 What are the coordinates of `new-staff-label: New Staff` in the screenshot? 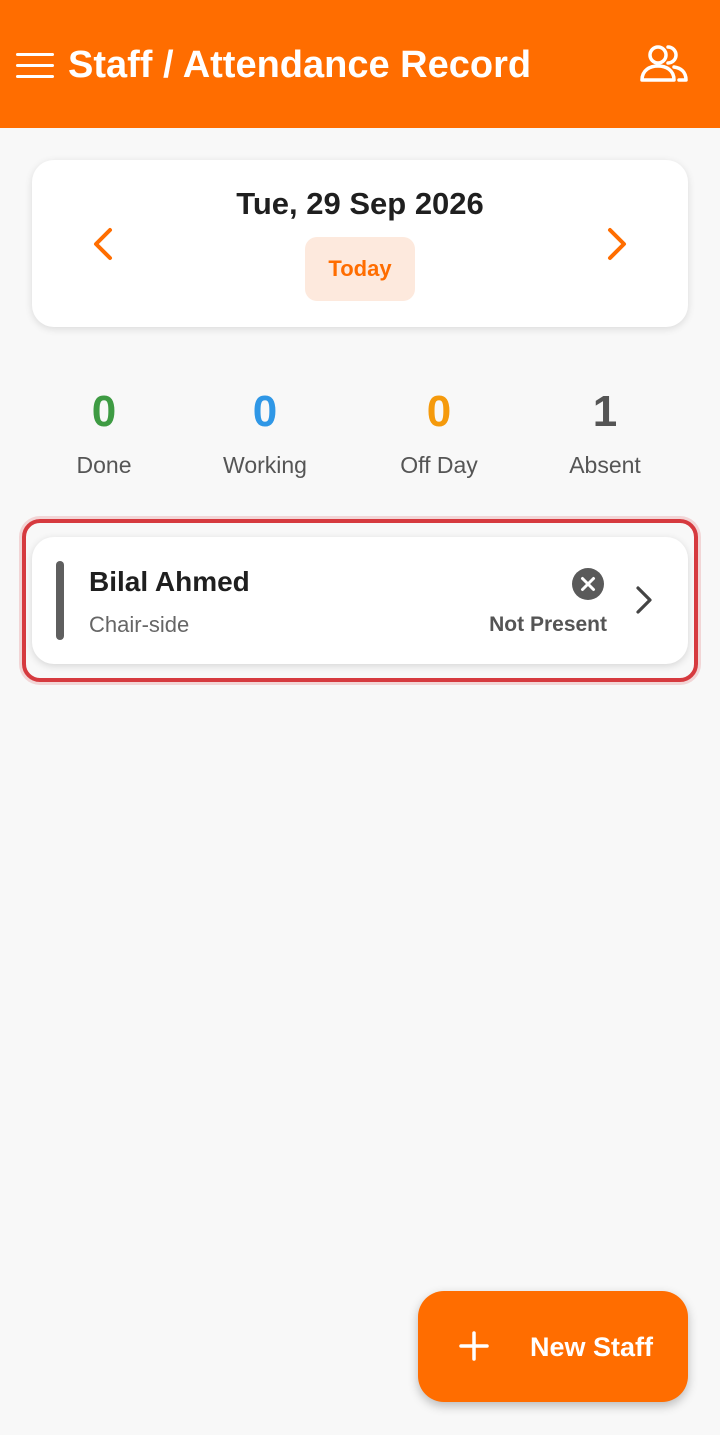 It's located at (592, 1347).